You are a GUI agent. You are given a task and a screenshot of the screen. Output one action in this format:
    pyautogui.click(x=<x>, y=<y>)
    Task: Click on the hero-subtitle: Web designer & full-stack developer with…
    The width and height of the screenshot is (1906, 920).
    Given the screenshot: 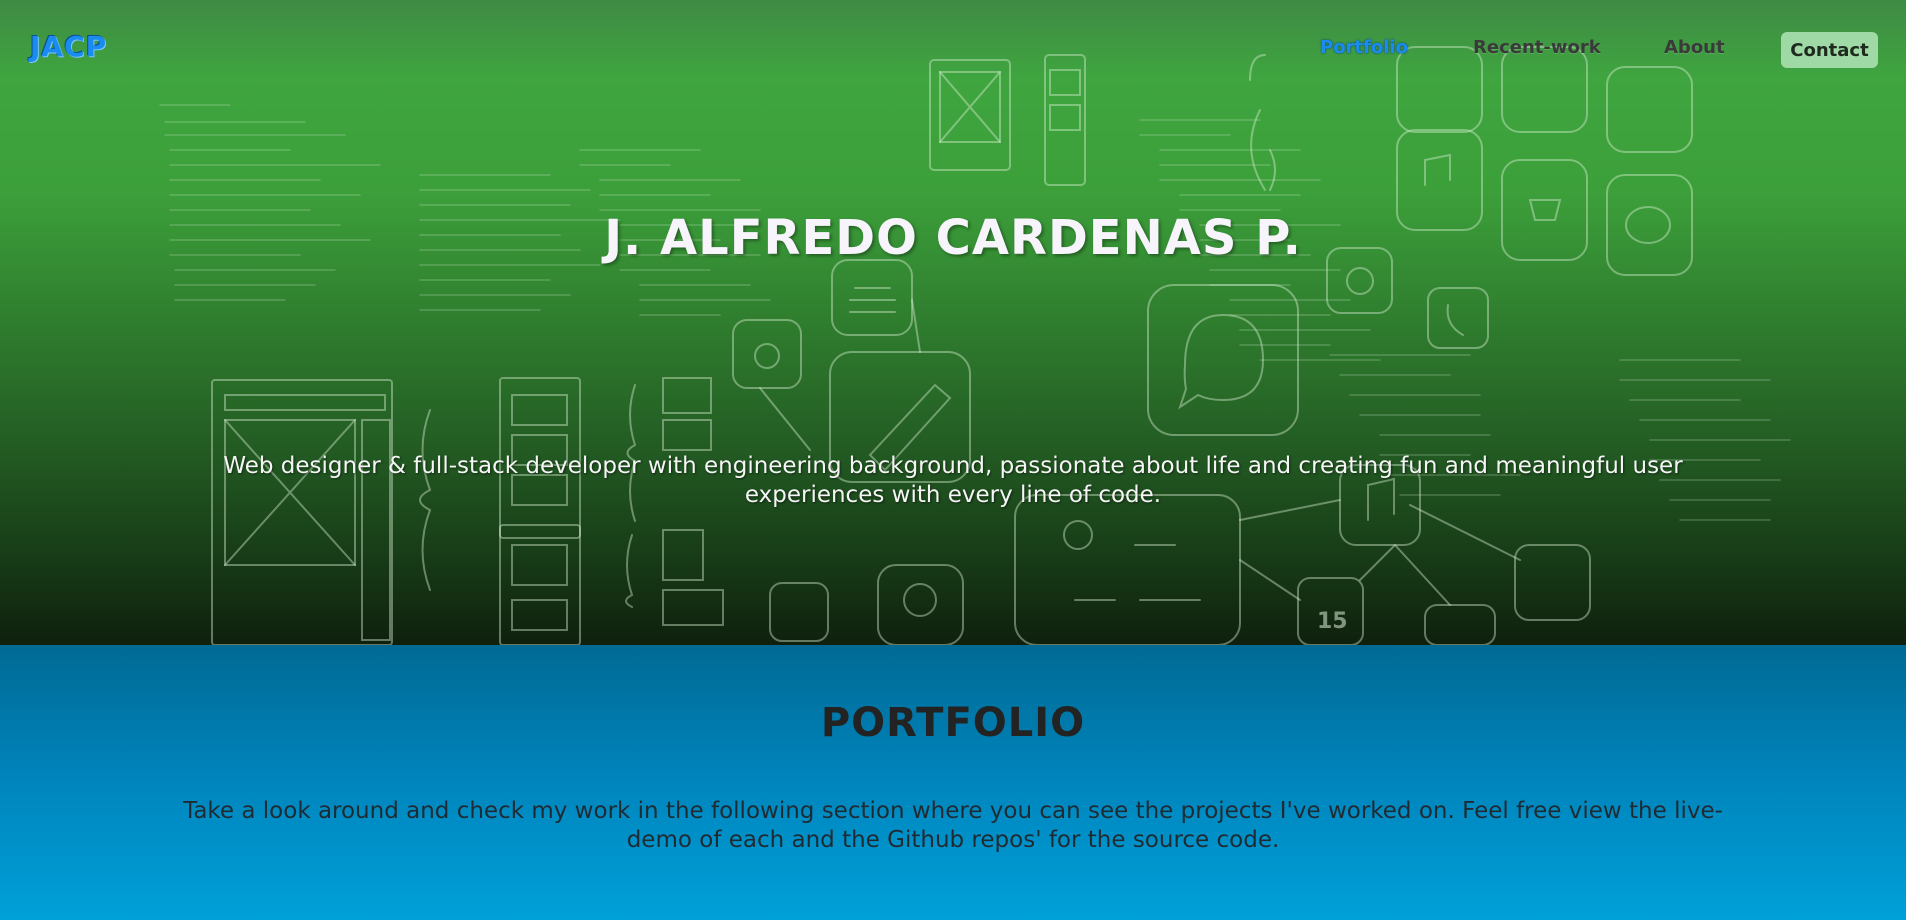 What is the action you would take?
    pyautogui.click(x=953, y=480)
    